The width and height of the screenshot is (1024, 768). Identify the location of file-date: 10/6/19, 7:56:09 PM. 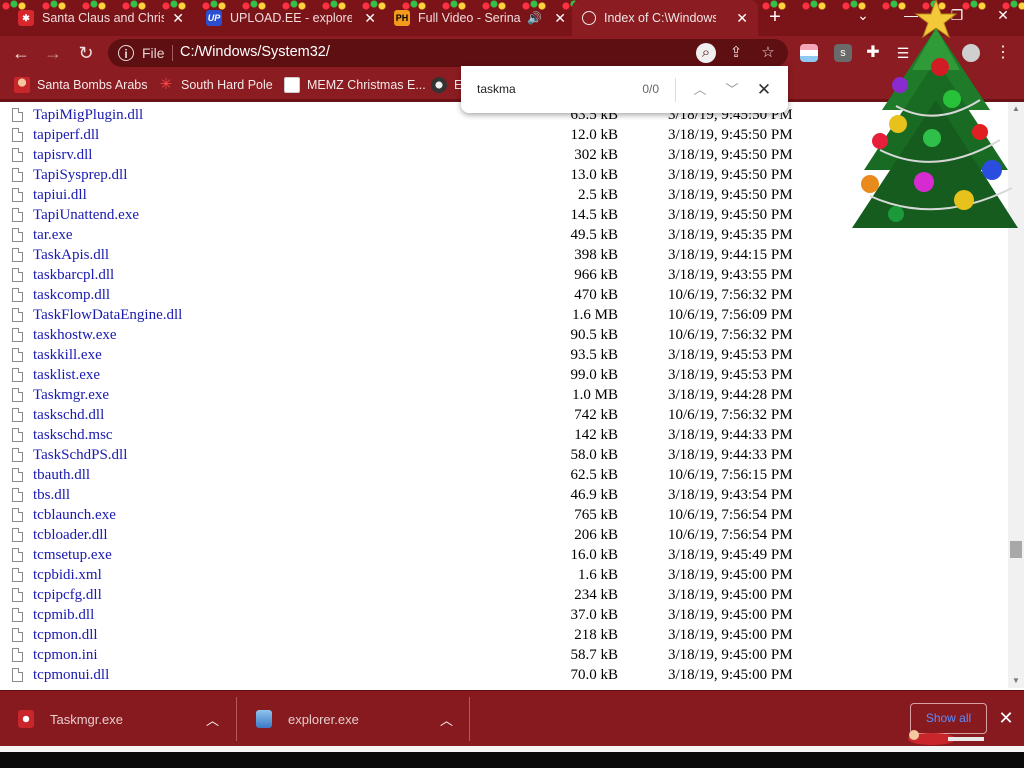
(730, 315).